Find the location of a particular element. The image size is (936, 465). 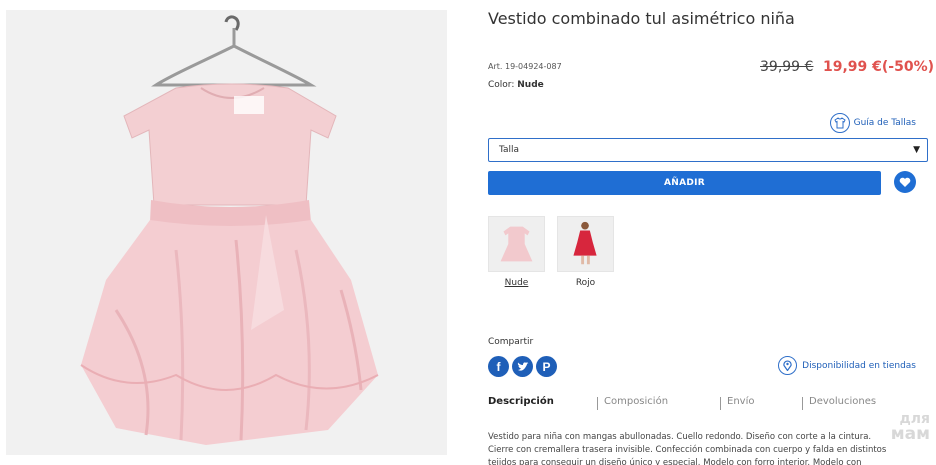

color-label: Color: is located at coordinates (501, 85).